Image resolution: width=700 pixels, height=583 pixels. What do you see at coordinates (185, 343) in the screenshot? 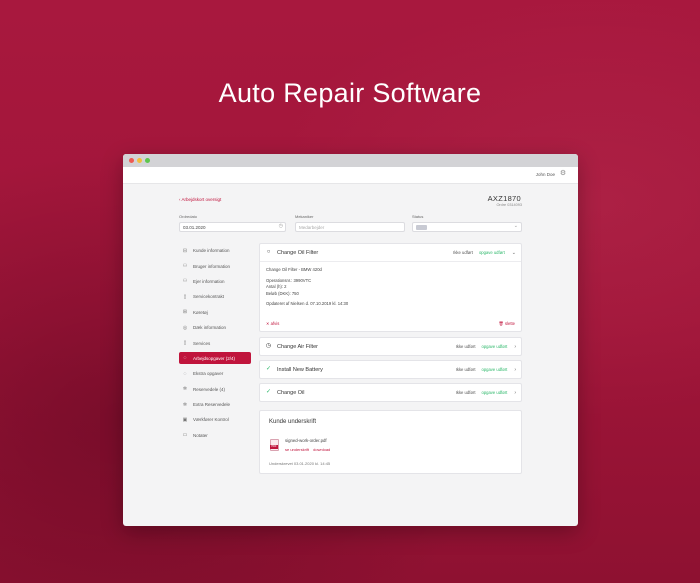
I see `file-icon: ▯` at bounding box center [185, 343].